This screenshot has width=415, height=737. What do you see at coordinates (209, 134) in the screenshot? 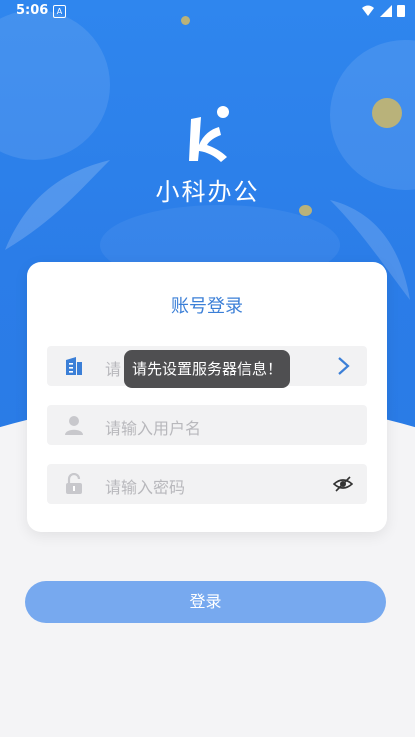
I see `app-logo` at bounding box center [209, 134].